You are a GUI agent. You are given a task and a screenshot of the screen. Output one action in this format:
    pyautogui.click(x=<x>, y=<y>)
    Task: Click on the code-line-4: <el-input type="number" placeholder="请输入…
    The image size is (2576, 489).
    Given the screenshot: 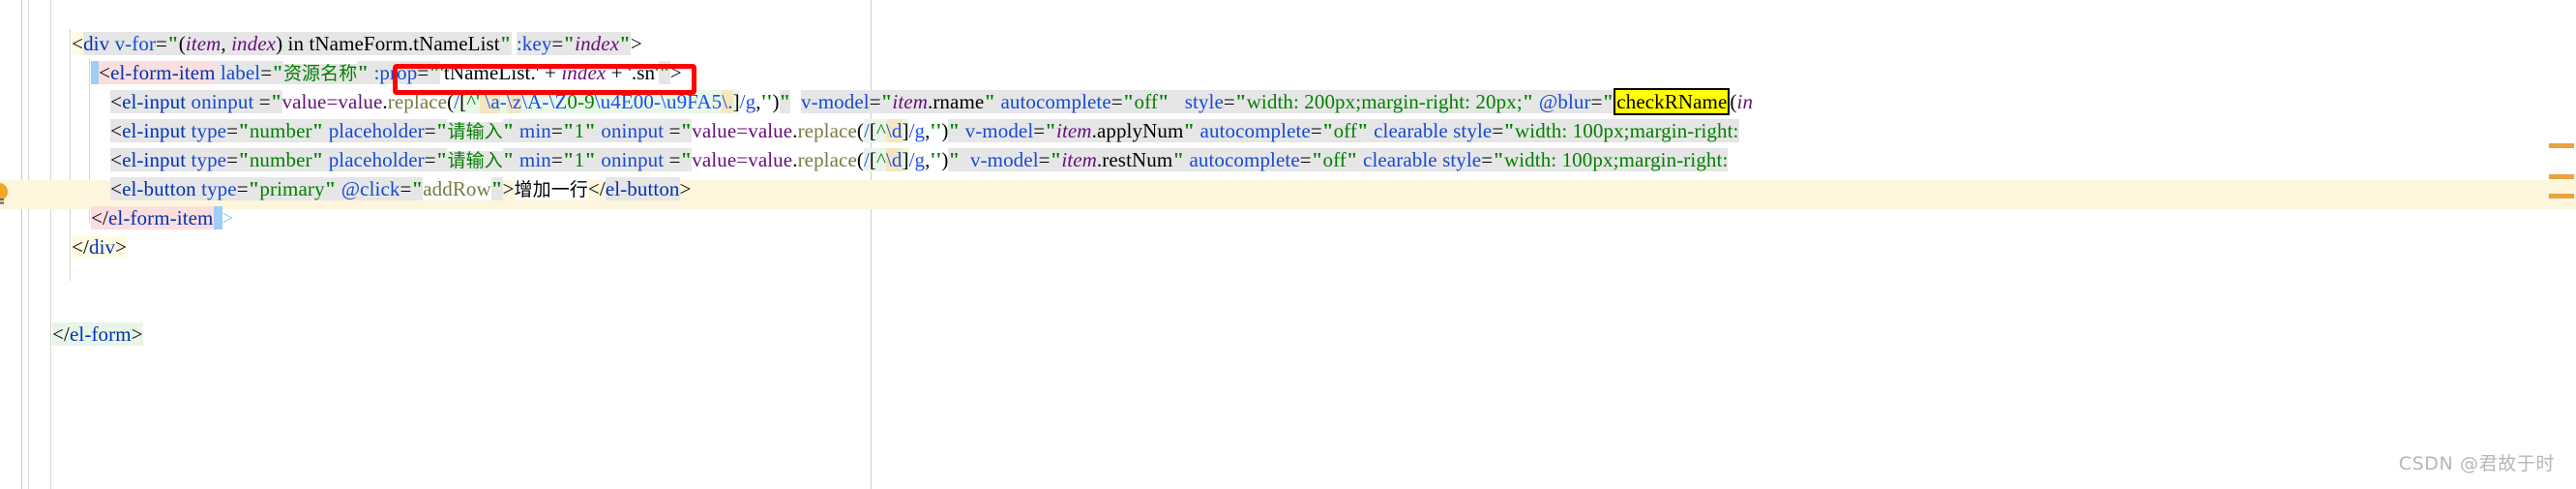 What is the action you would take?
    pyautogui.click(x=876, y=114)
    